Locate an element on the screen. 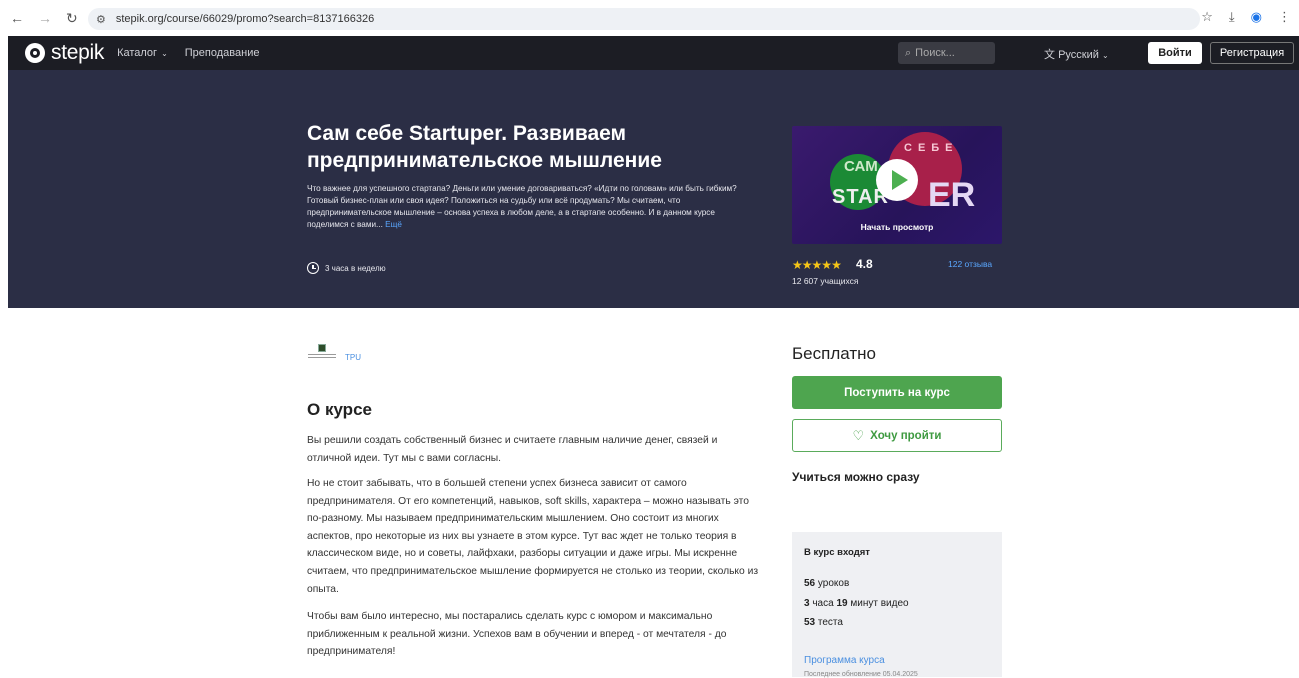 This screenshot has width=1299, height=678. search-box: ⌕ is located at coordinates (946, 53).